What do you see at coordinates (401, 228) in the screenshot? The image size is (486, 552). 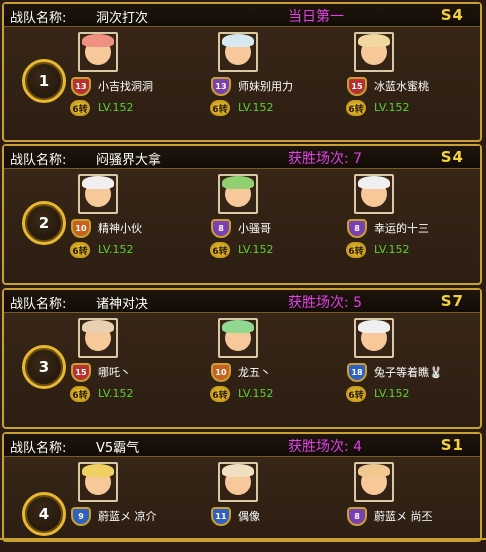 I see `member-name: 幸运的十三` at bounding box center [401, 228].